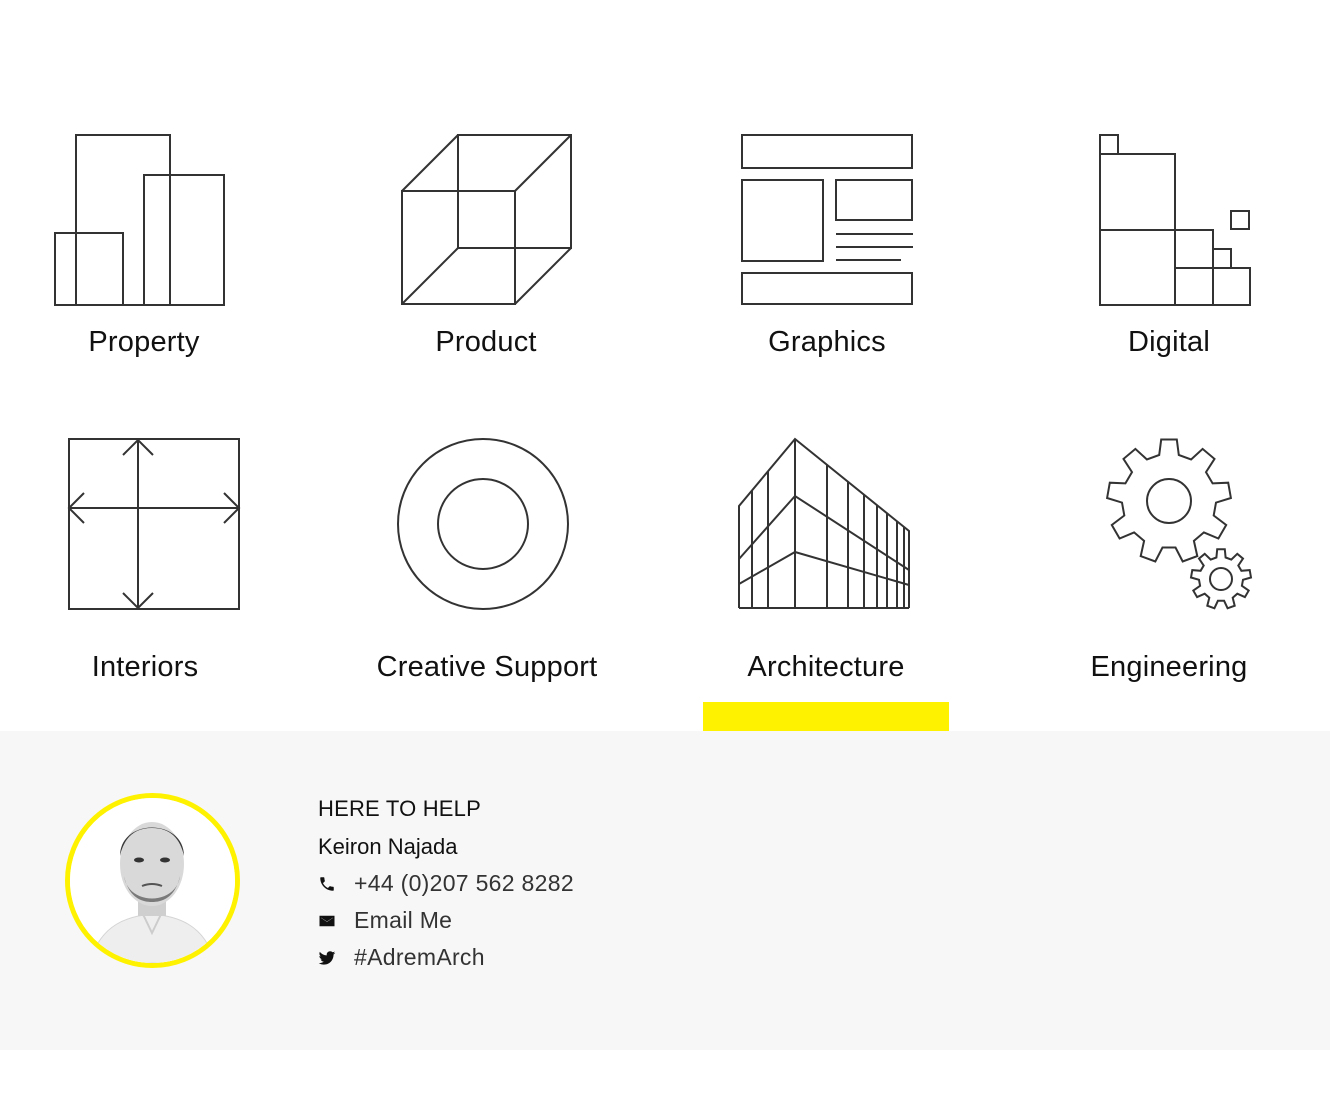  Describe the element at coordinates (826, 717) in the screenshot. I see `active-service-indicator` at that location.